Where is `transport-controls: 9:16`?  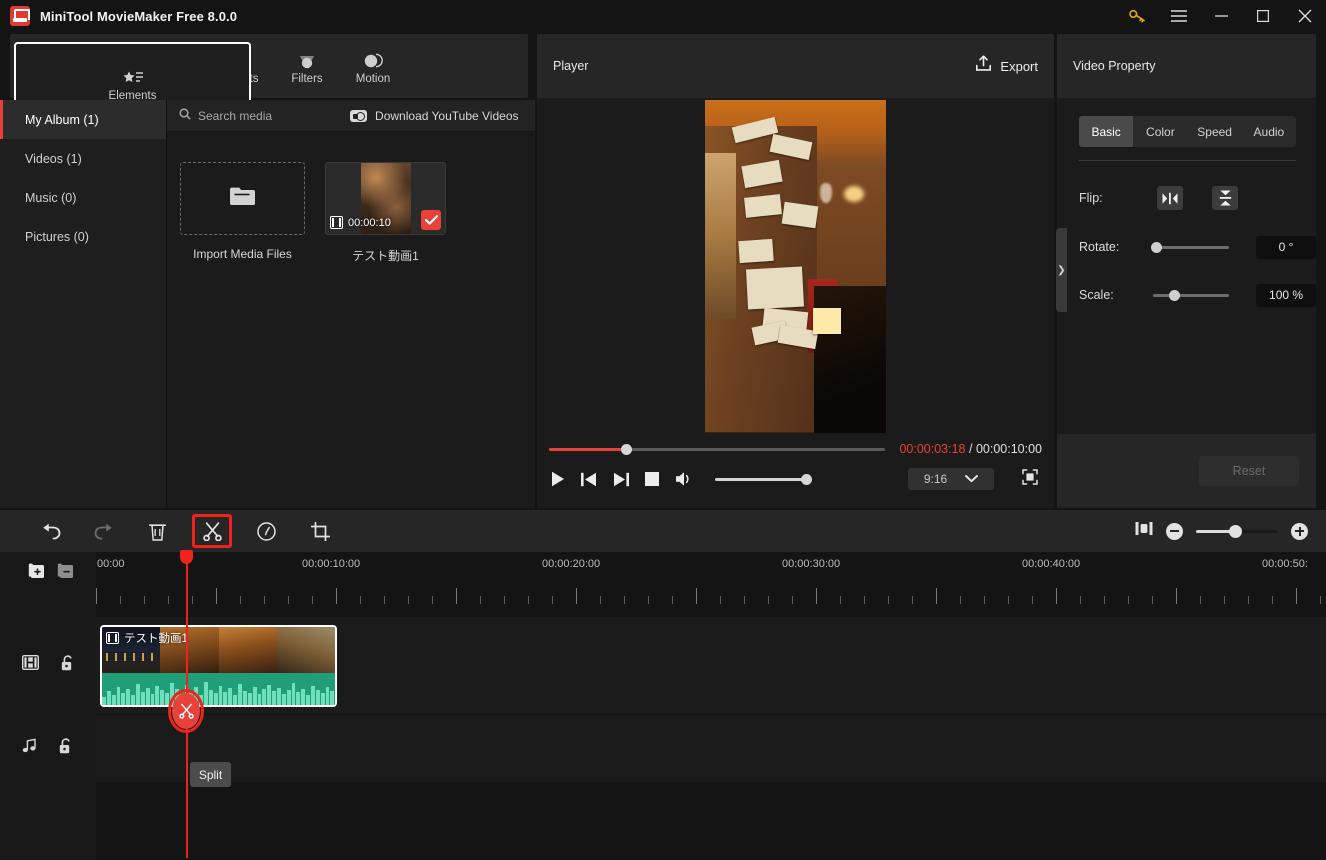
transport-controls: 9:16 is located at coordinates (795, 473).